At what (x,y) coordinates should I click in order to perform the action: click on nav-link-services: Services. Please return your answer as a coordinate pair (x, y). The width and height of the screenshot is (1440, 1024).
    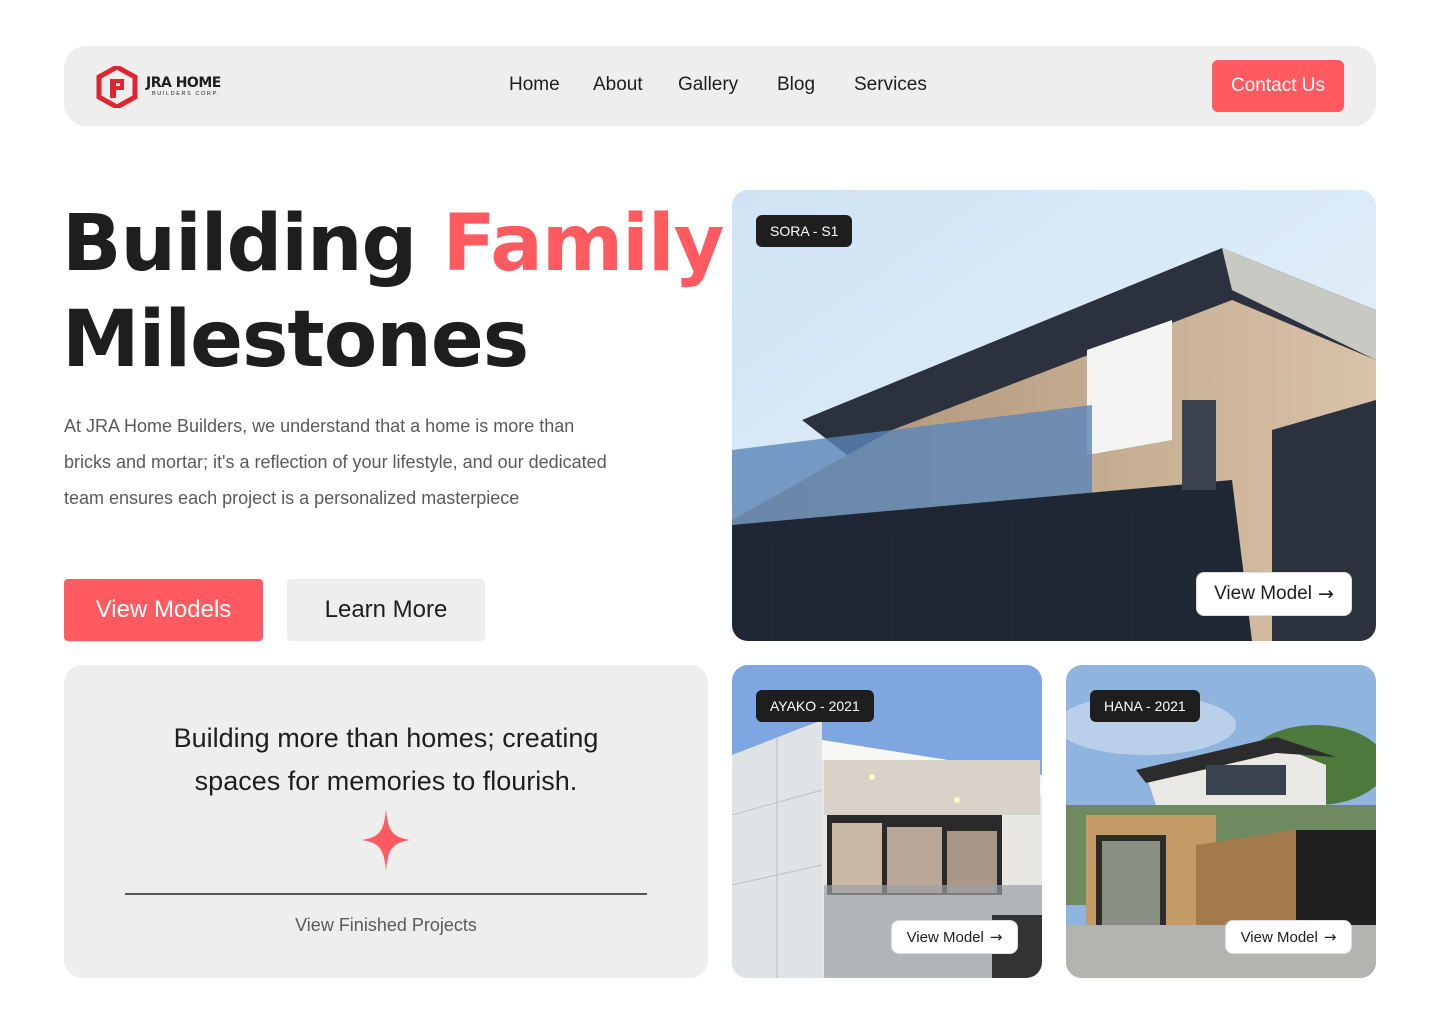
    Looking at the image, I should click on (890, 85).